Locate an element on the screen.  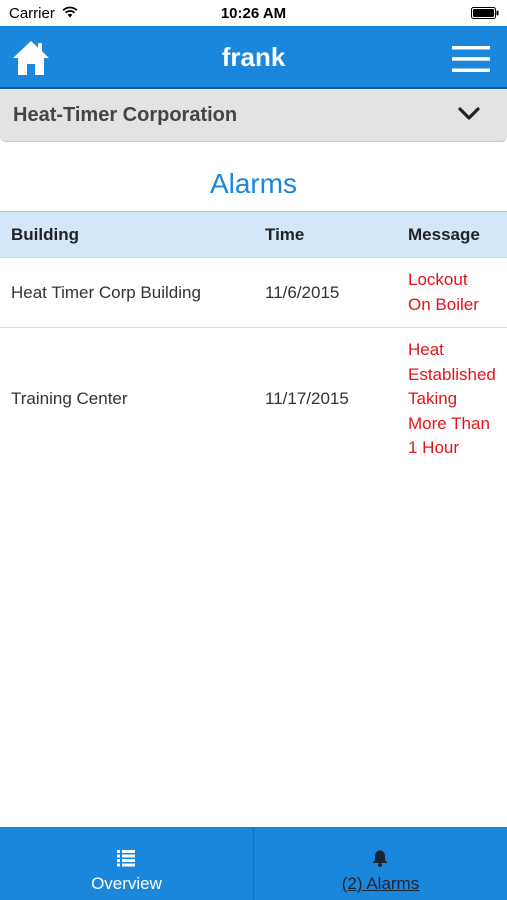
message-cell: Lockout On Boiler is located at coordinates (443, 292).